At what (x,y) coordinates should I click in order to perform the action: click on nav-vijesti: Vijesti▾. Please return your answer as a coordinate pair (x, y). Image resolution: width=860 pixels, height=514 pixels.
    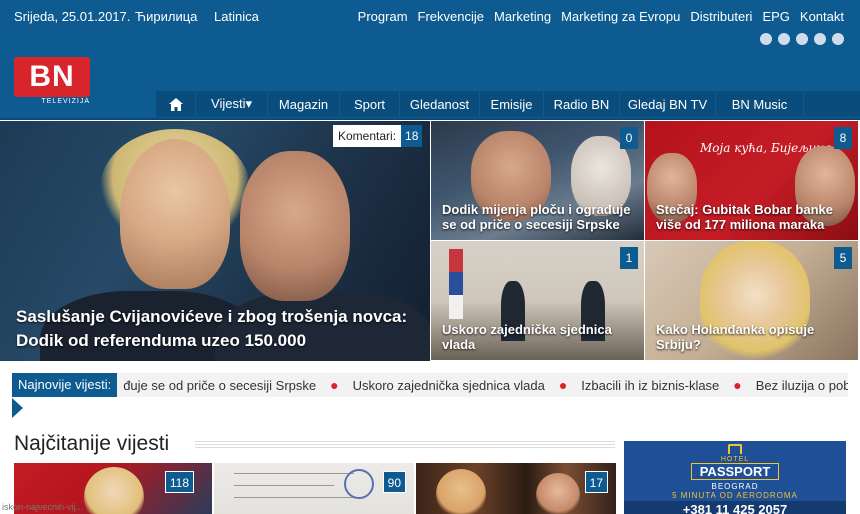
    Looking at the image, I should click on (232, 104).